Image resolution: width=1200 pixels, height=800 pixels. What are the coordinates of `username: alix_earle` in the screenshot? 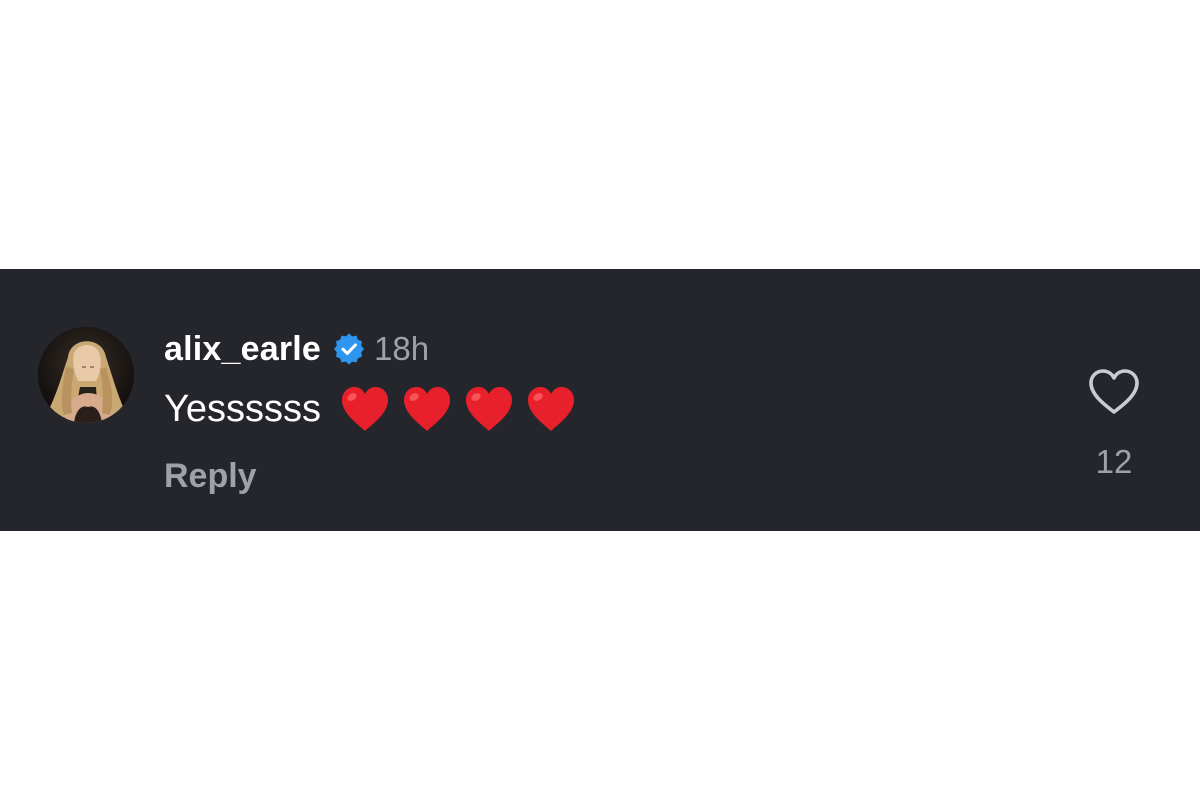 It's located at (242, 349).